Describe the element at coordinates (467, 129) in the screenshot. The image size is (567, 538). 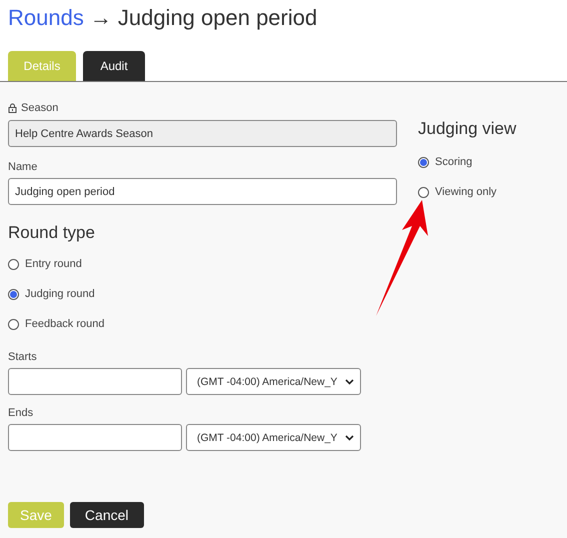
I see `section-heading: Judging view` at that location.